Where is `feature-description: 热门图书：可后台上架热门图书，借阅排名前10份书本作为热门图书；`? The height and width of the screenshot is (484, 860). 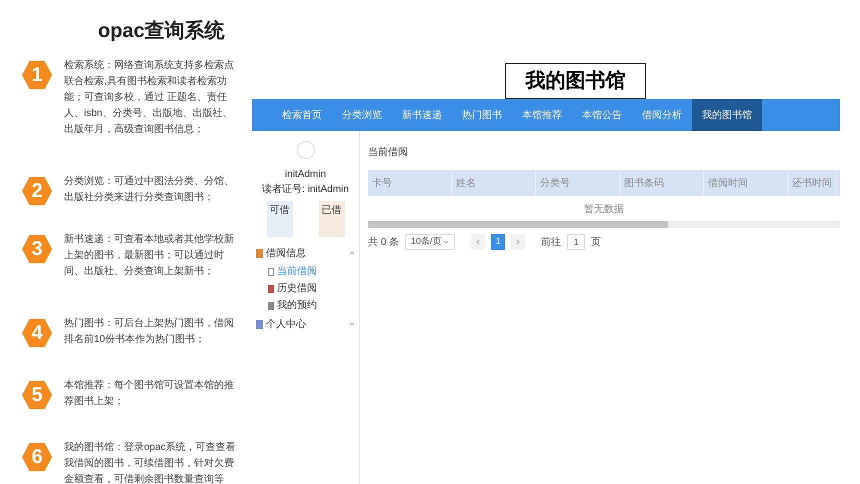 feature-description: 热门图书：可后台上架热门图书，借阅排名前10份书本作为热门图书； is located at coordinates (149, 331).